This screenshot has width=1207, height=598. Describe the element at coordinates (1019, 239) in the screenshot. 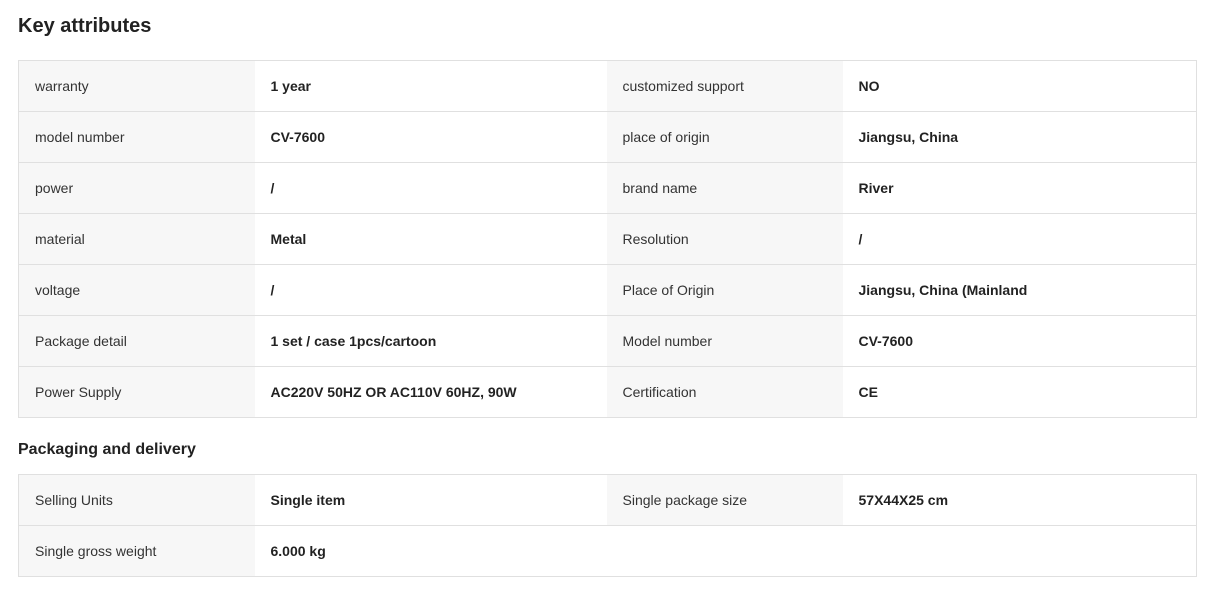

I see `attribute-value-resolution: /` at that location.